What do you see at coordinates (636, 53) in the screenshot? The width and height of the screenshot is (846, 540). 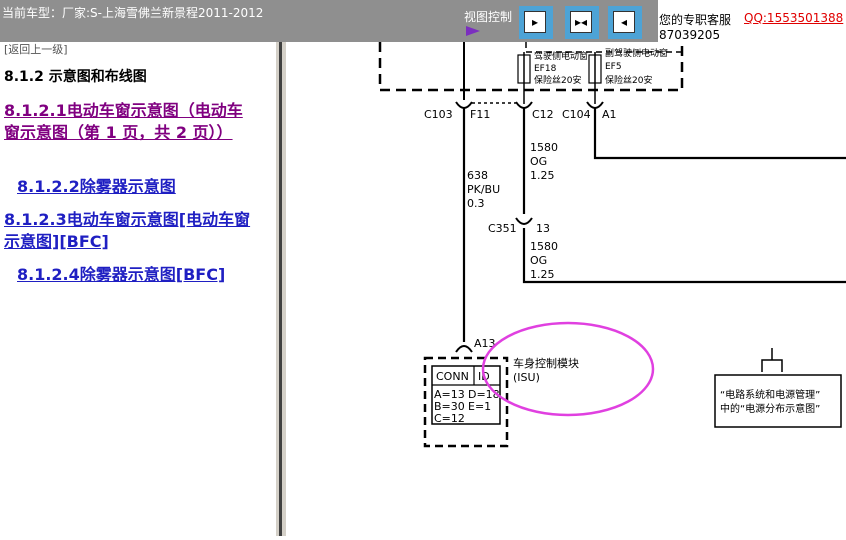 I see `fuse-2-title: 副驾驶侧电动窗` at bounding box center [636, 53].